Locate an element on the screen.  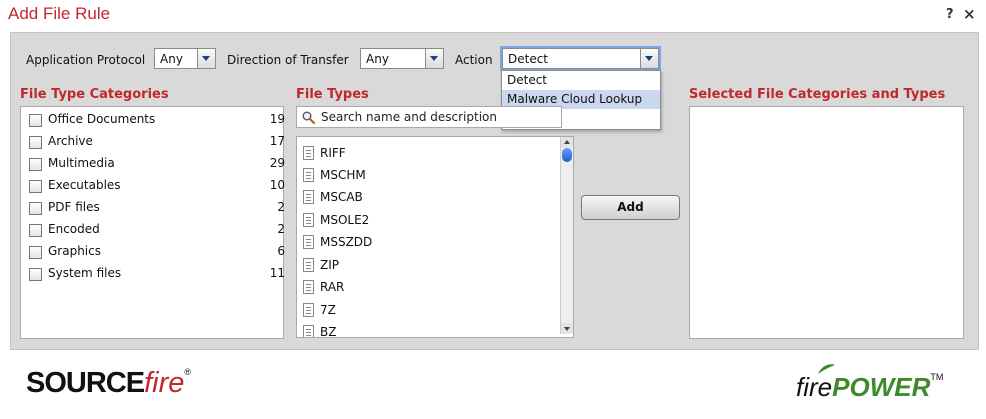
app-protocol-select: Any is located at coordinates (185, 58).